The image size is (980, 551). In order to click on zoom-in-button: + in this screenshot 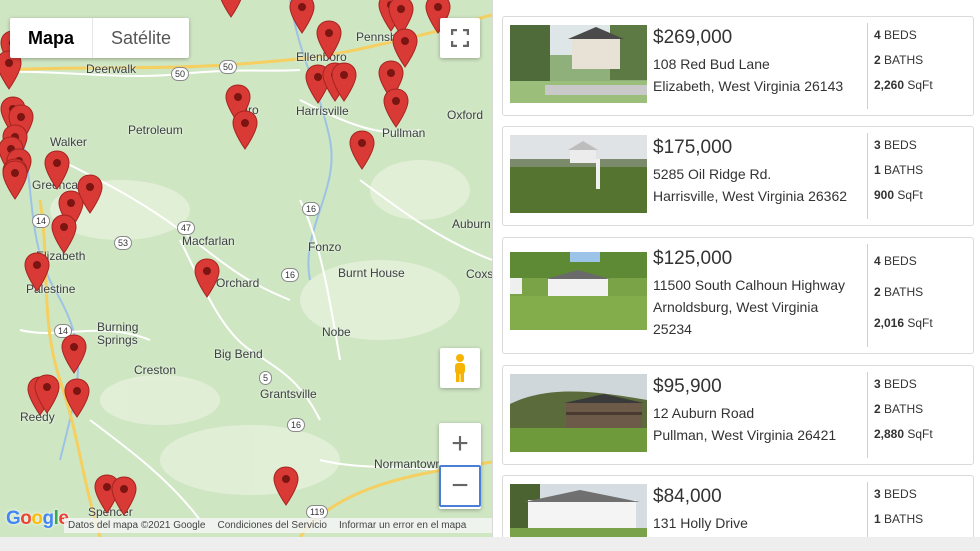, I will do `click(460, 444)`.